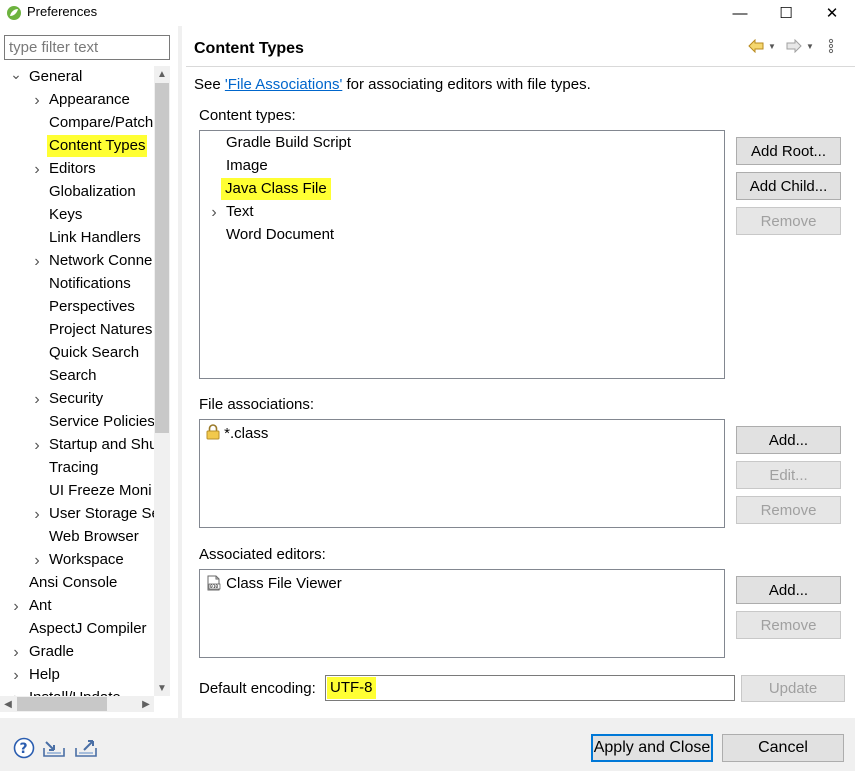  I want to click on scroll-up-icon: ▲, so click(162, 74).